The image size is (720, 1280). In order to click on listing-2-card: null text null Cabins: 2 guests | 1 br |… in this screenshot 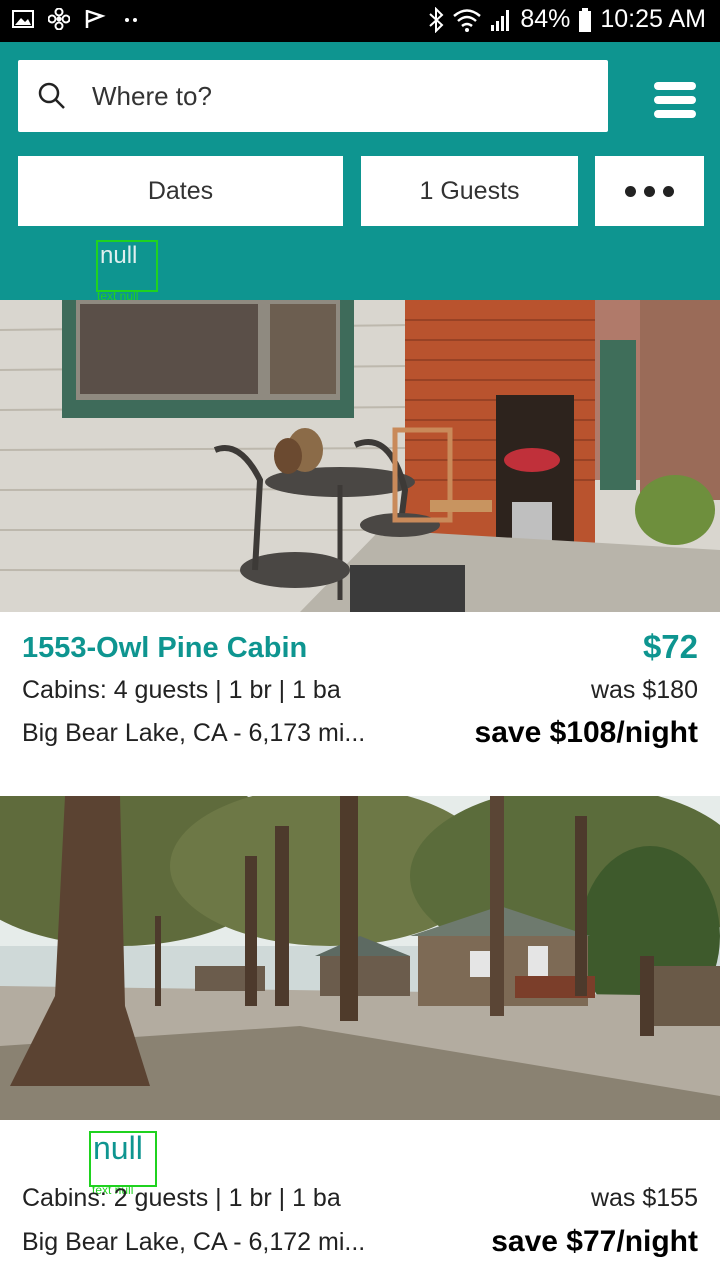, I will do `click(360, 1200)`.